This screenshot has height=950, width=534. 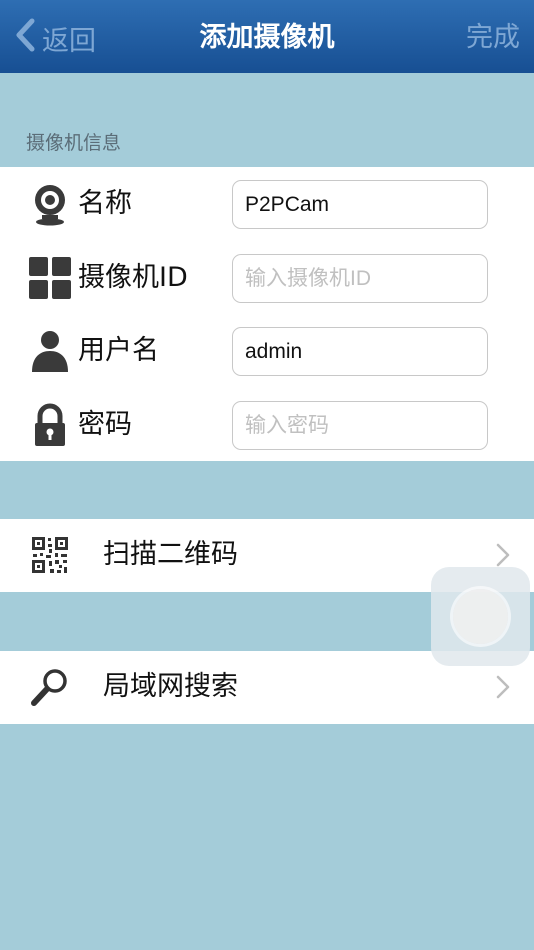 I want to click on username-row: 用户名 admin, so click(x=267, y=351).